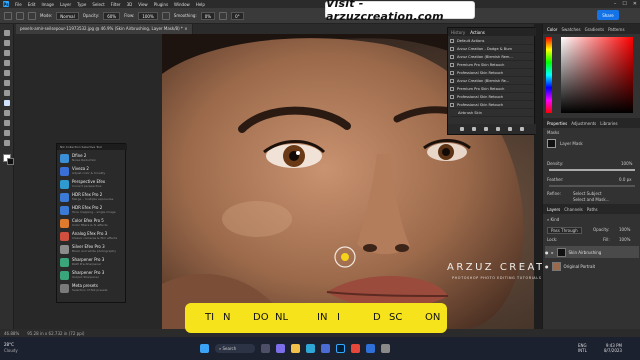  What do you see at coordinates (200, 4) in the screenshot?
I see `menu-help: Help` at bounding box center [200, 4].